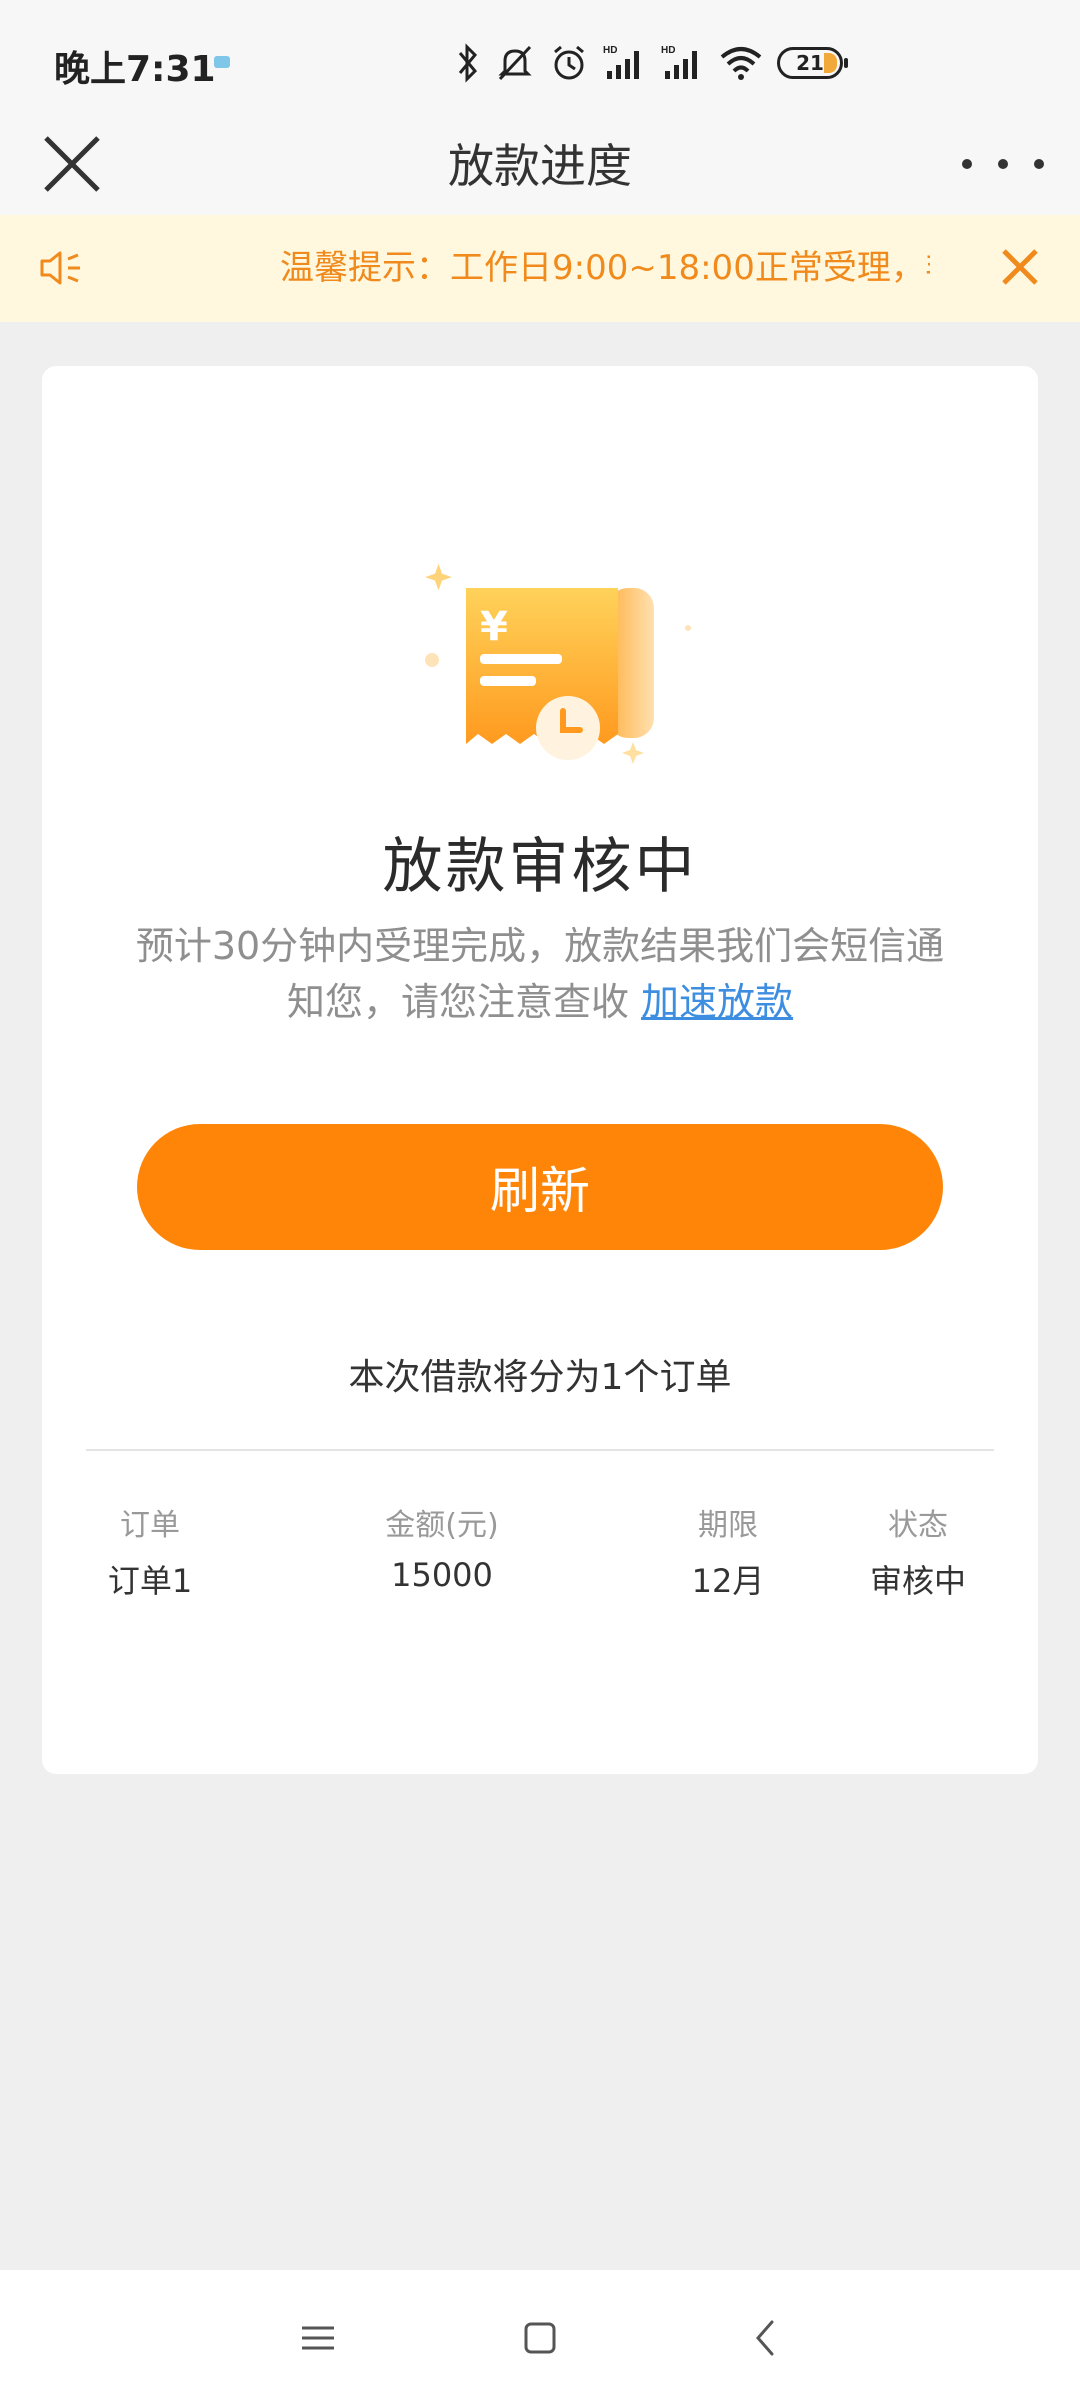  What do you see at coordinates (1003, 164) in the screenshot?
I see `more-icon` at bounding box center [1003, 164].